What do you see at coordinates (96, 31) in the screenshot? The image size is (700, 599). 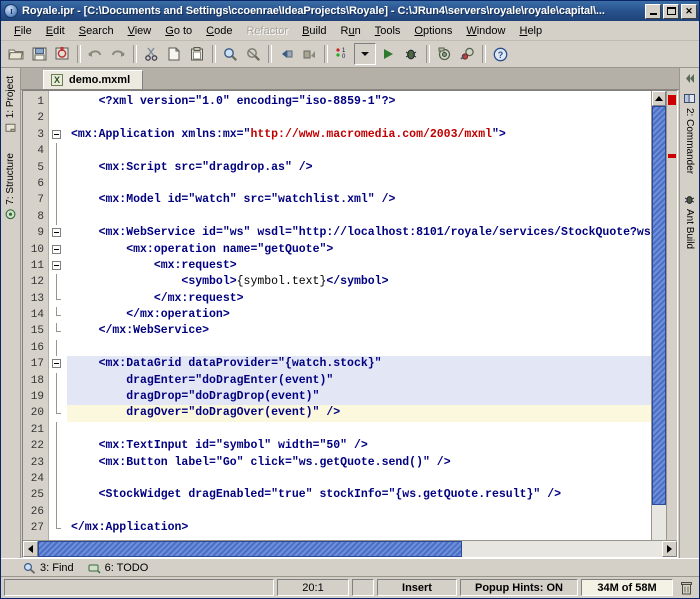 I see `menu-search: Search` at bounding box center [96, 31].